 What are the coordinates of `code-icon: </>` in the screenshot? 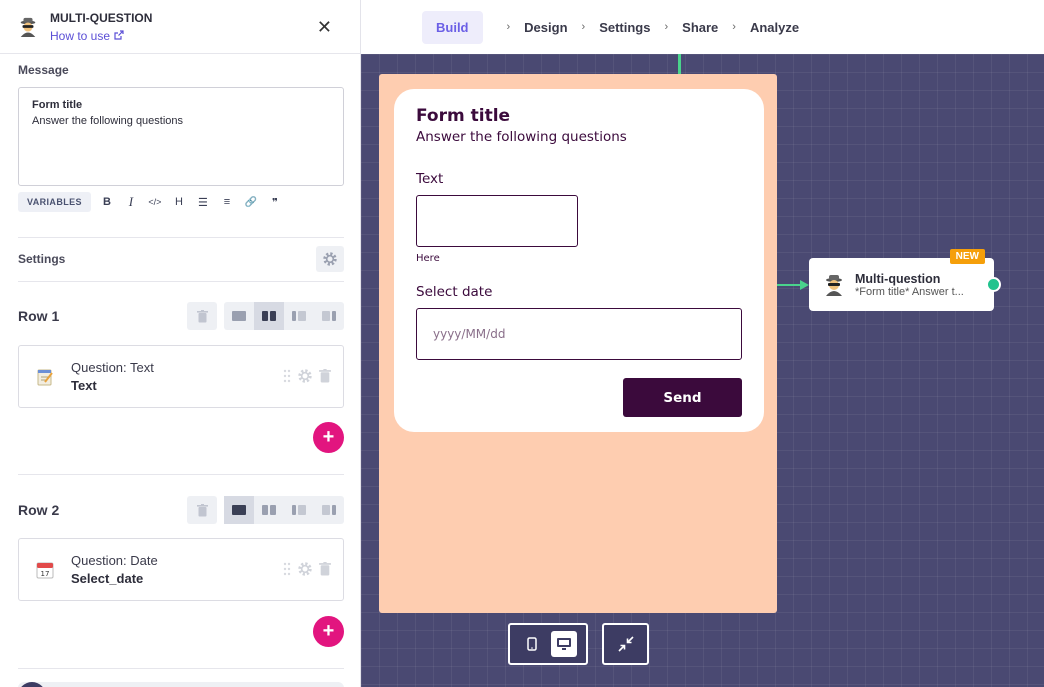 It's located at (155, 202).